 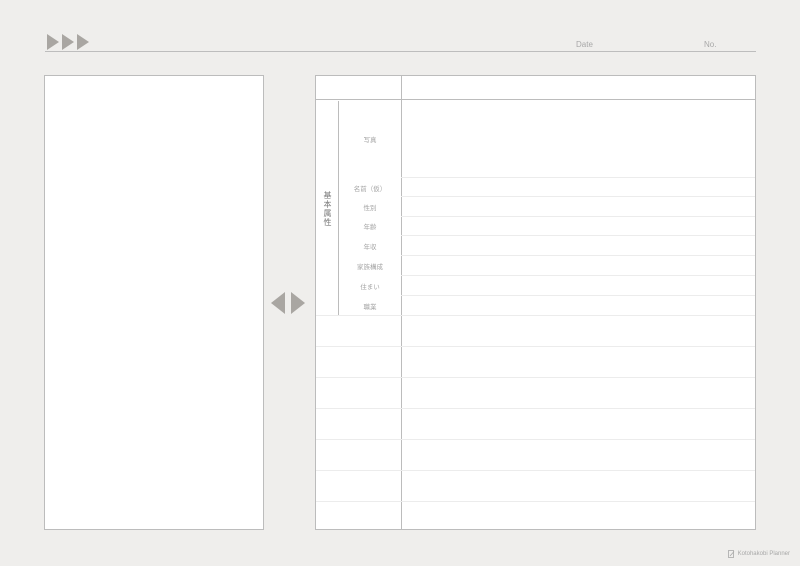 What do you see at coordinates (400, 51) in the screenshot?
I see `header-divider` at bounding box center [400, 51].